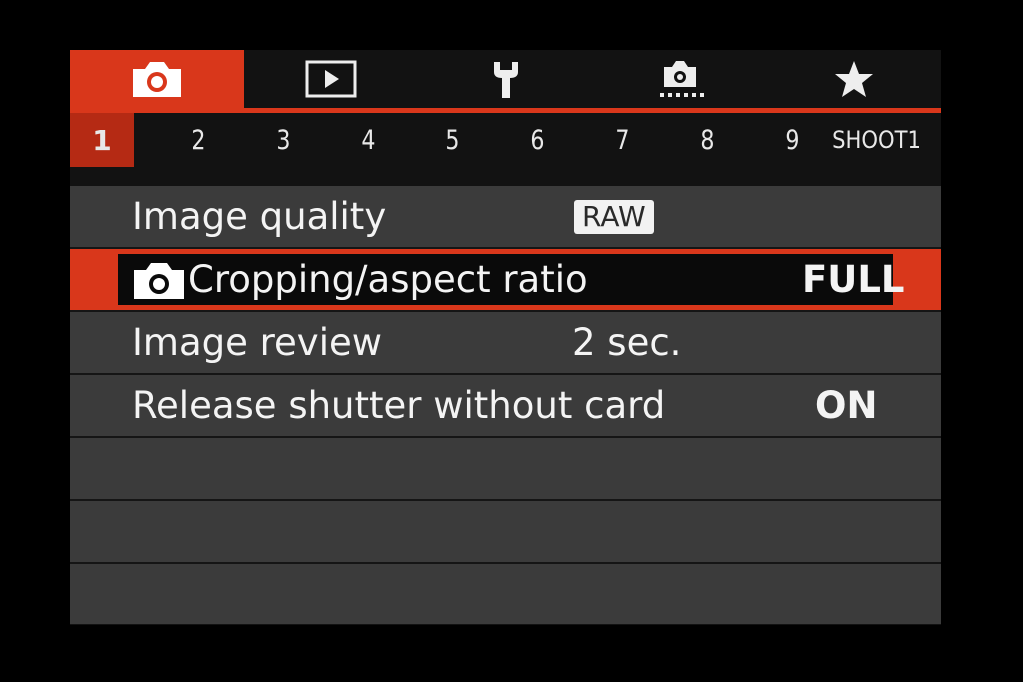  I want to click on page-selector: 1 2 3 4 5 6 7 8 9, so click(505, 140).